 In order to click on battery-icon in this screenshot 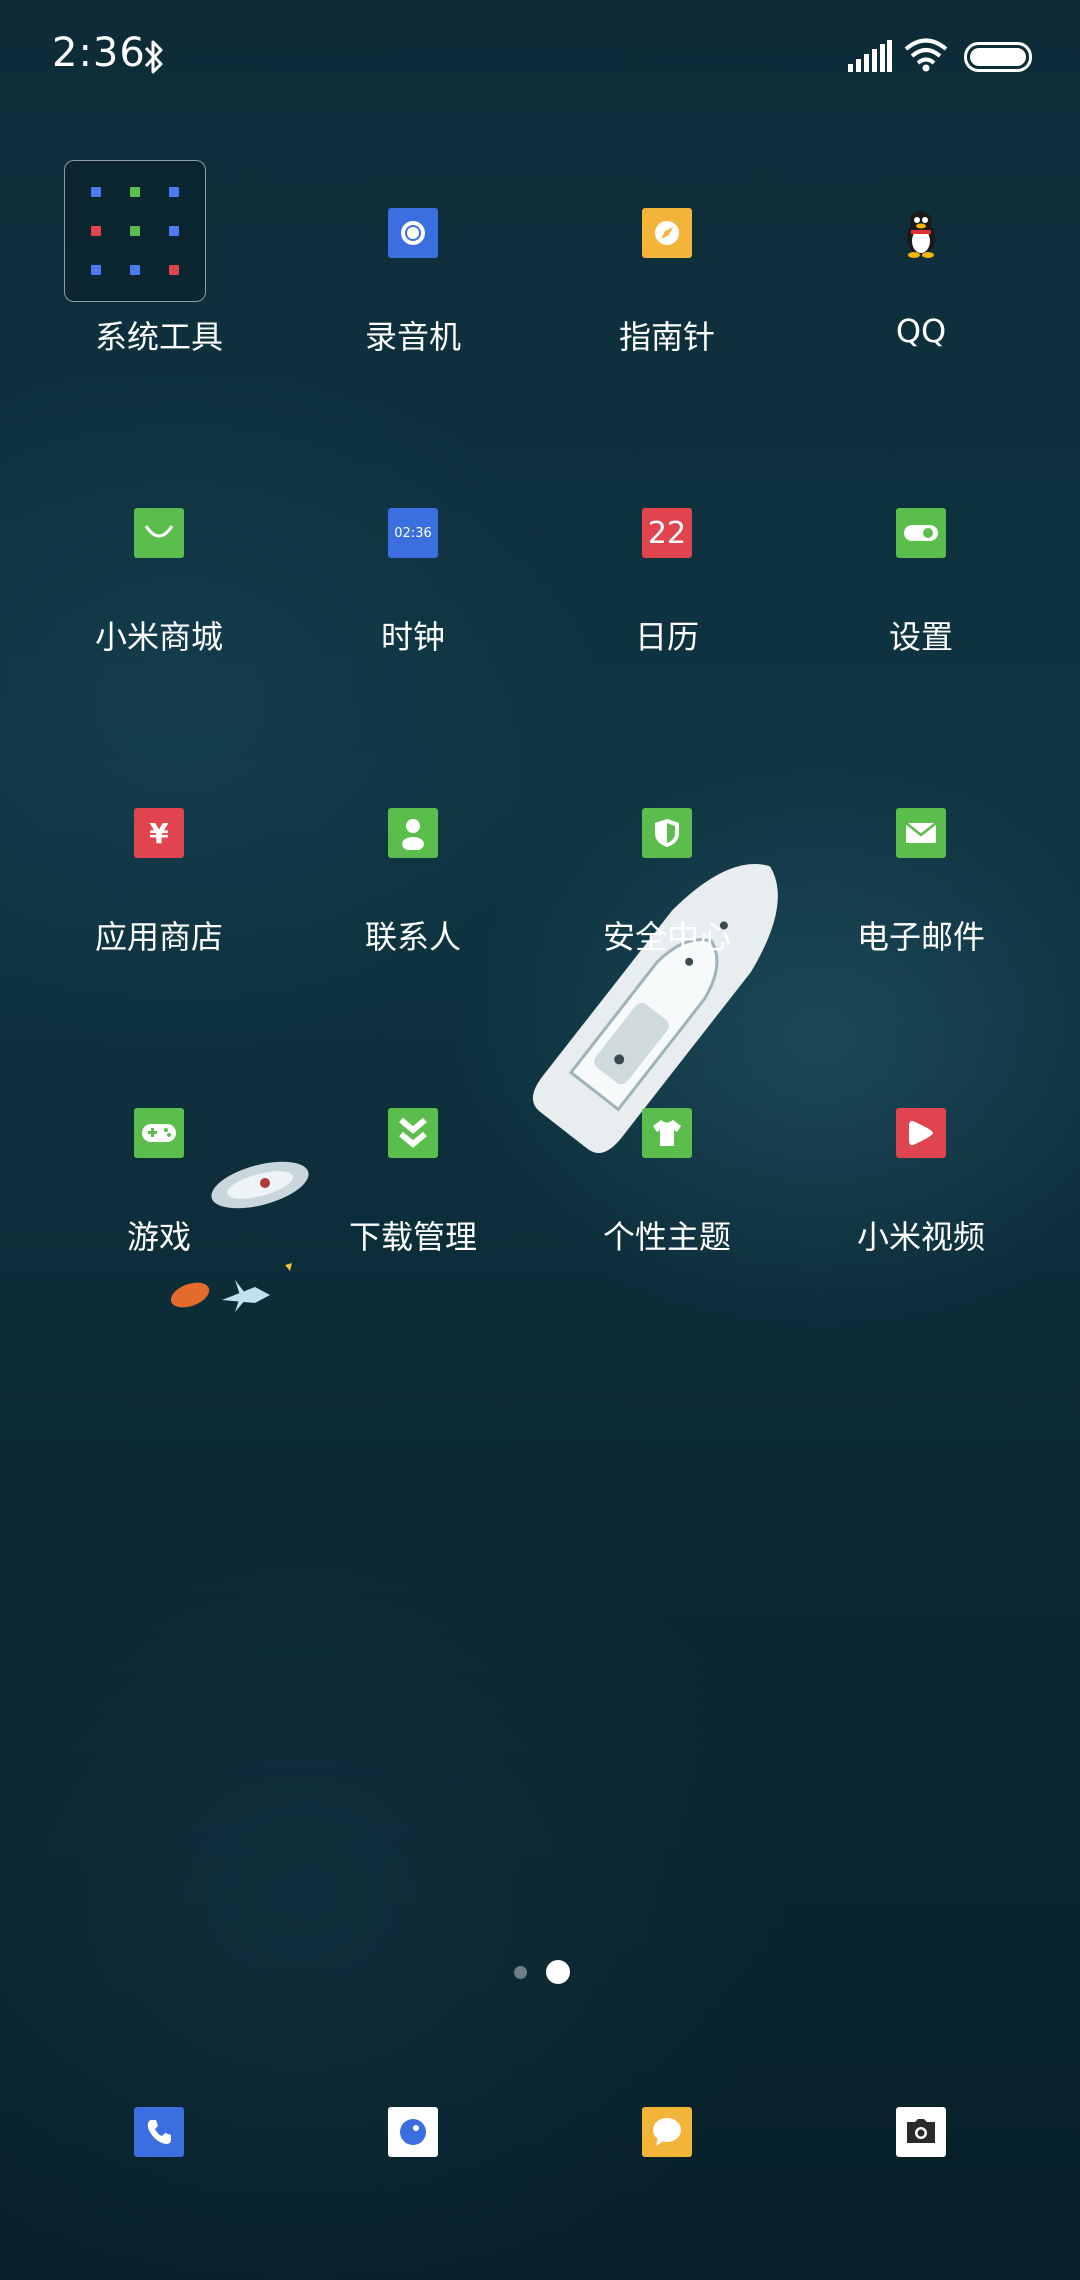, I will do `click(998, 57)`.